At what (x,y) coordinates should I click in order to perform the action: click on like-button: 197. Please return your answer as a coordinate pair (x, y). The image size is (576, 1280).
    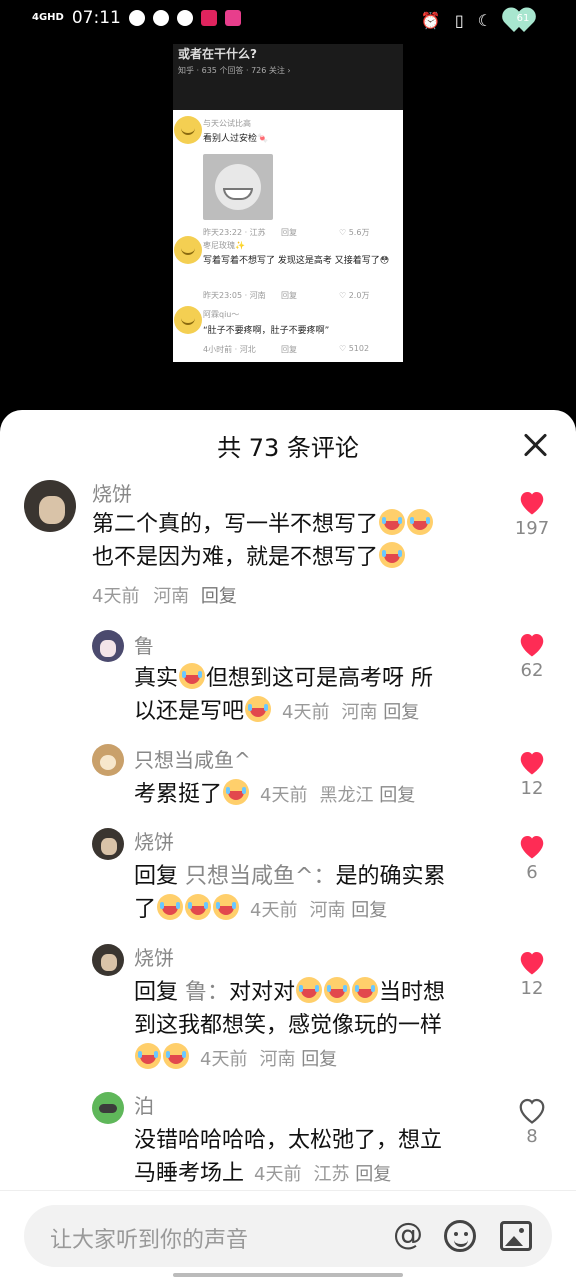
    Looking at the image, I should click on (532, 513).